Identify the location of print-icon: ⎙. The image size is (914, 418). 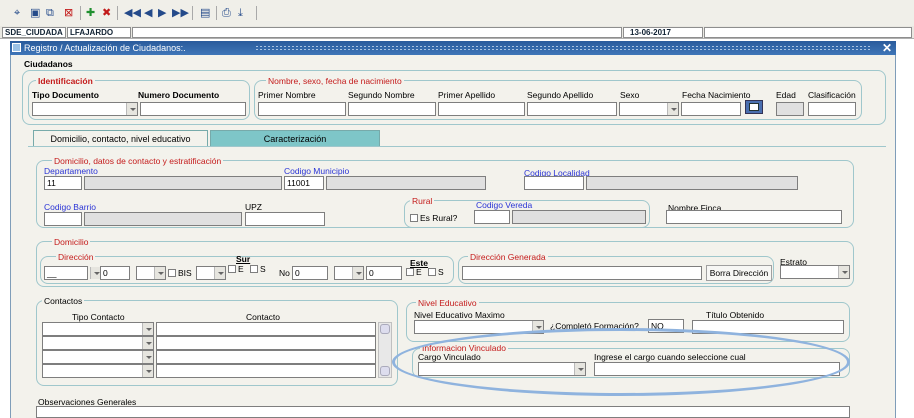
(226, 13).